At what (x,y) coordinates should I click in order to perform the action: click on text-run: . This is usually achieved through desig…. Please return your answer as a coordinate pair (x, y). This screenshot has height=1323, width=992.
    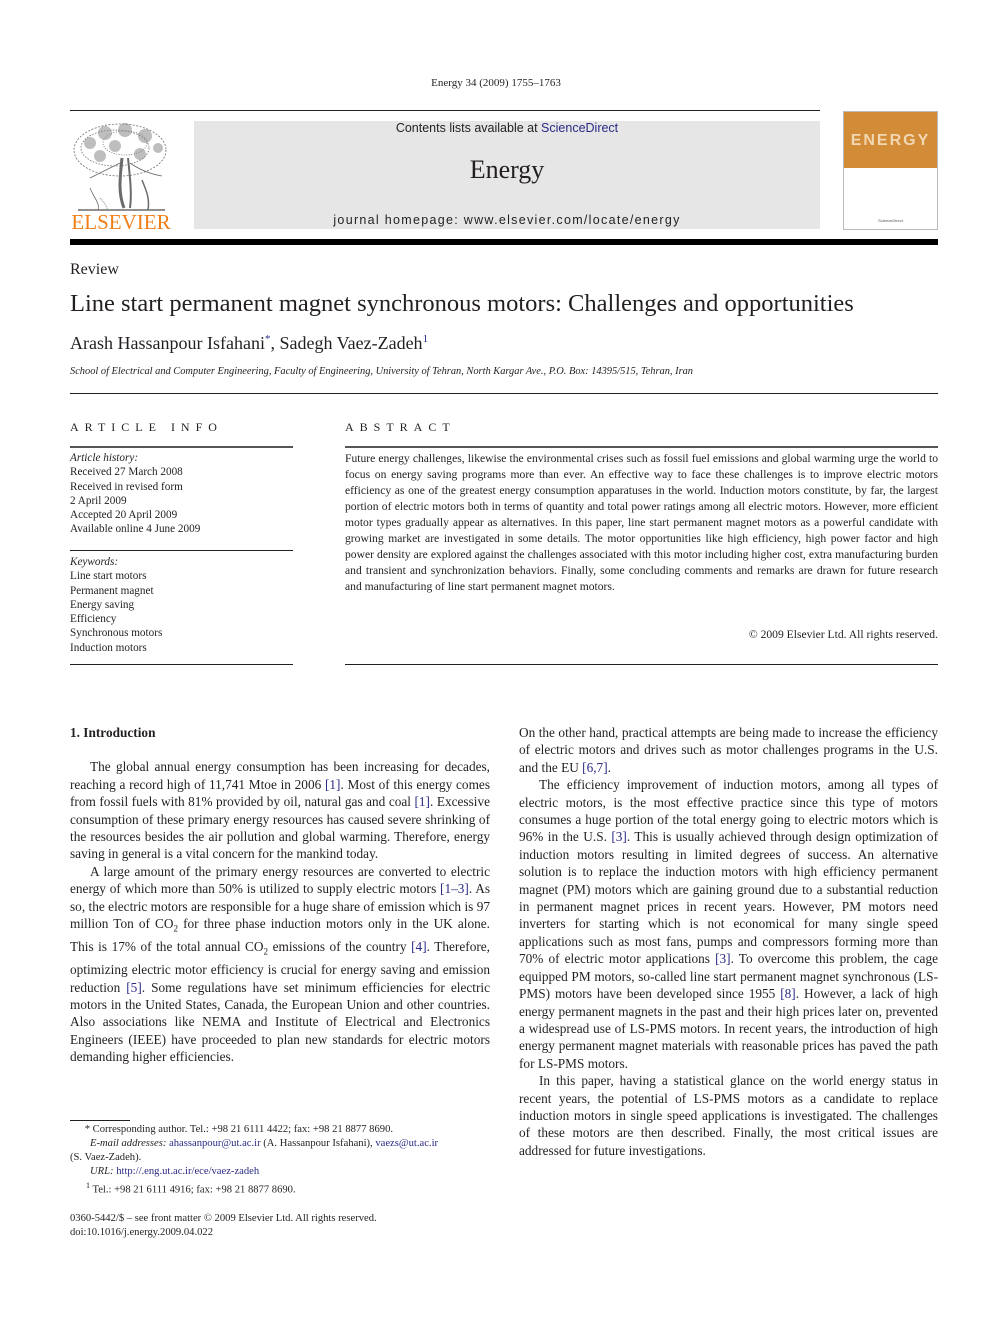
    Looking at the image, I should click on (728, 898).